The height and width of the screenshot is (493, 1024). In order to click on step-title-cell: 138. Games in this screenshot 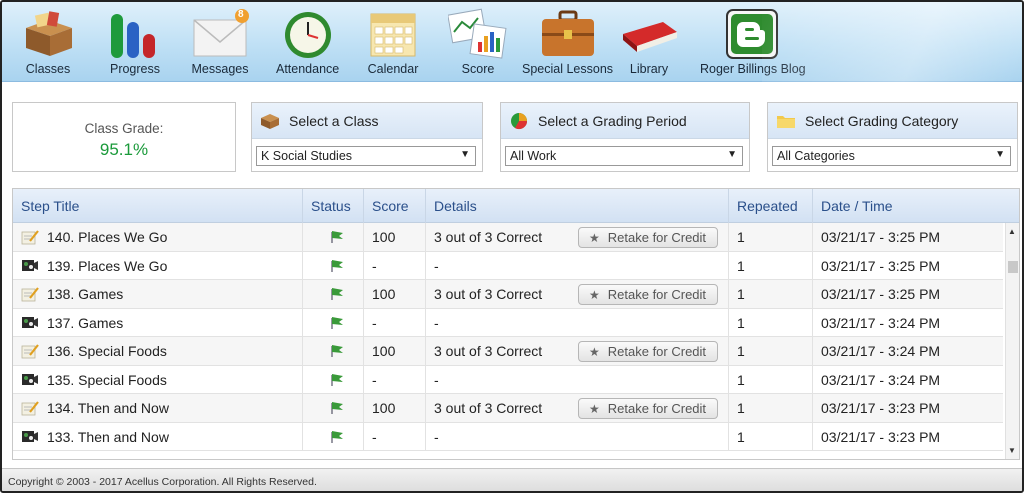, I will do `click(158, 294)`.